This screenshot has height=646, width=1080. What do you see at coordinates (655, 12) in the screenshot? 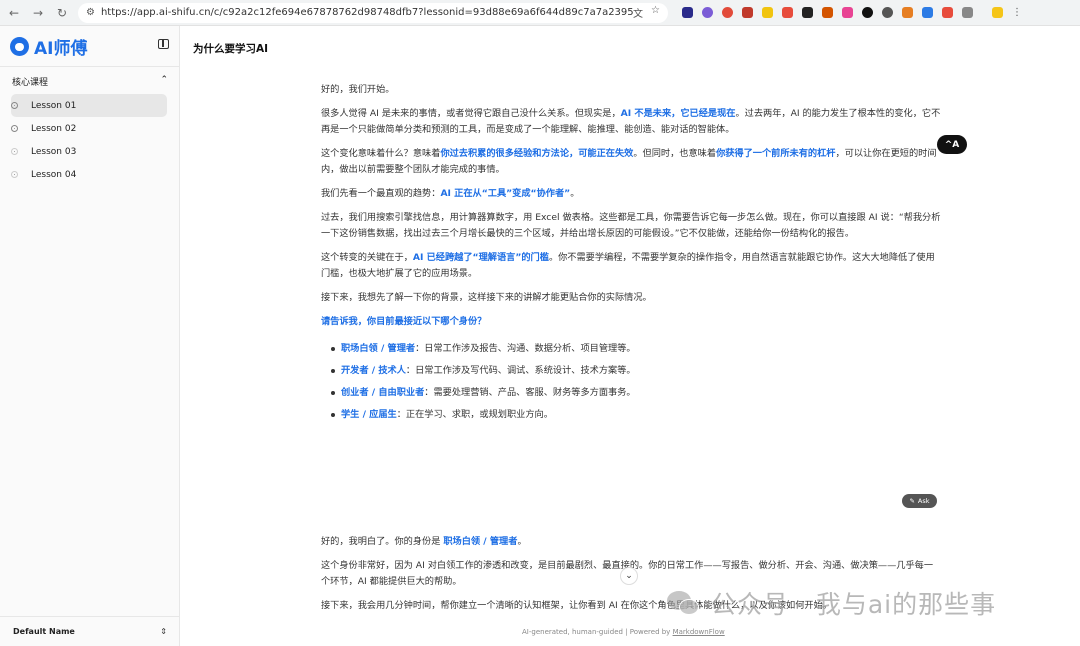
I see `bookmark-star-icon: ☆` at bounding box center [655, 12].